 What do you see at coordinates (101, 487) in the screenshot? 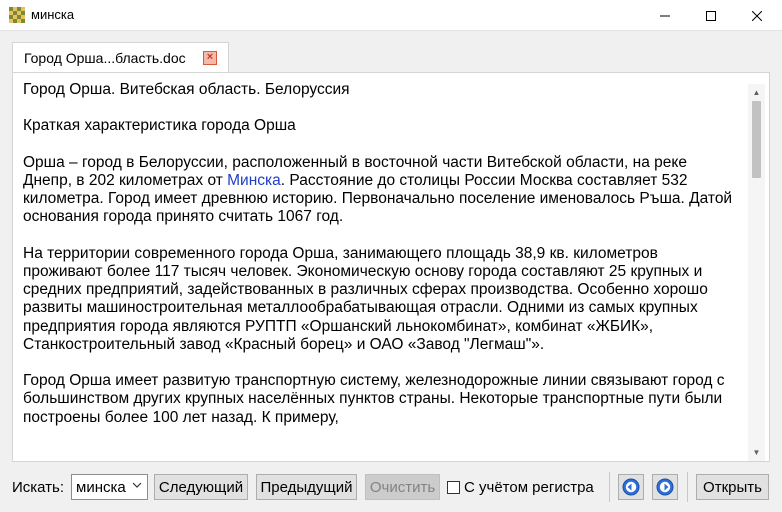
I see `search-input: минска` at bounding box center [101, 487].